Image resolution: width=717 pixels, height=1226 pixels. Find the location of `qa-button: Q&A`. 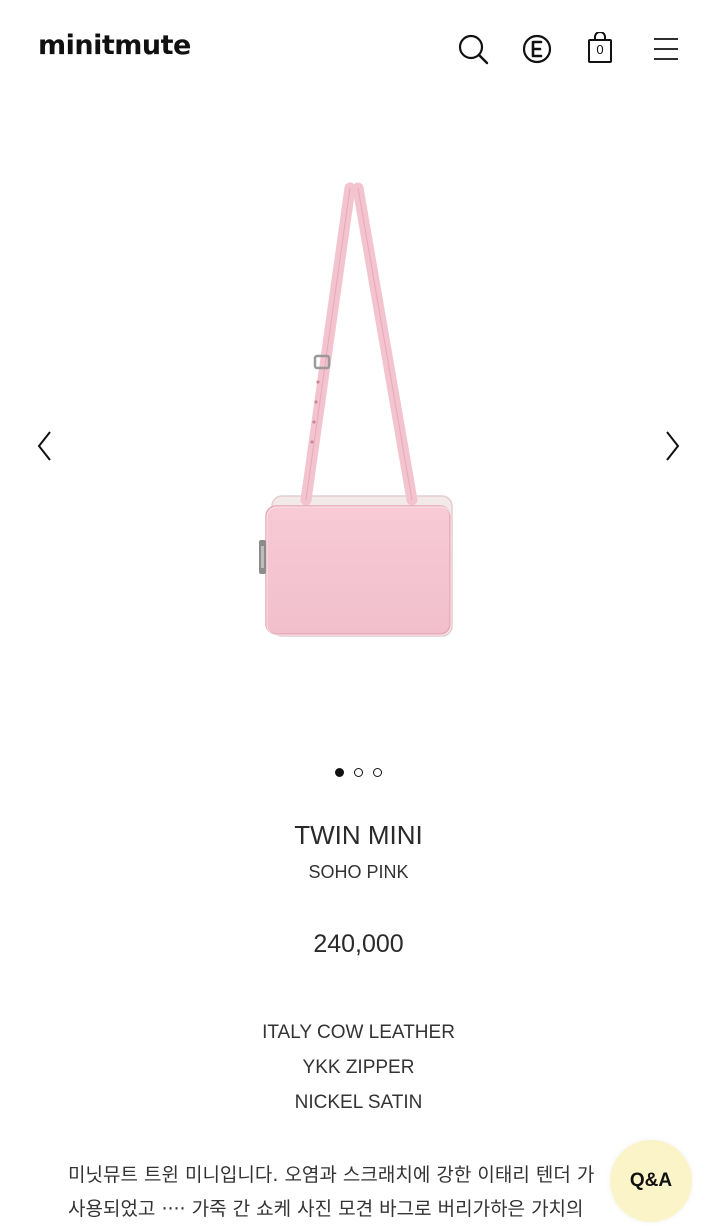

qa-button: Q&A is located at coordinates (651, 1181).